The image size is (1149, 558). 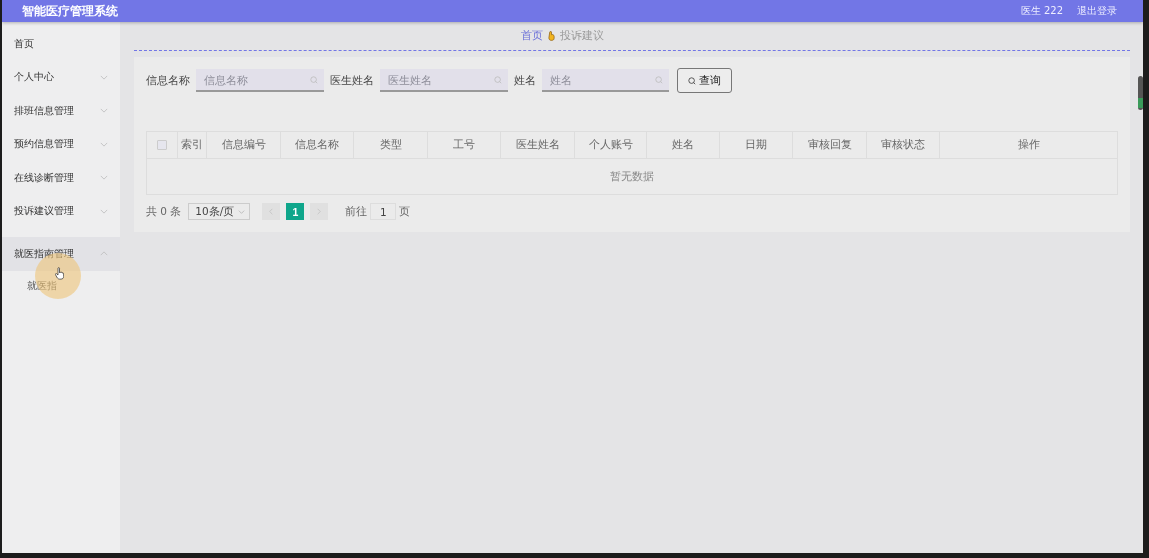 What do you see at coordinates (61, 44) in the screenshot?
I see `menu-item: 首页` at bounding box center [61, 44].